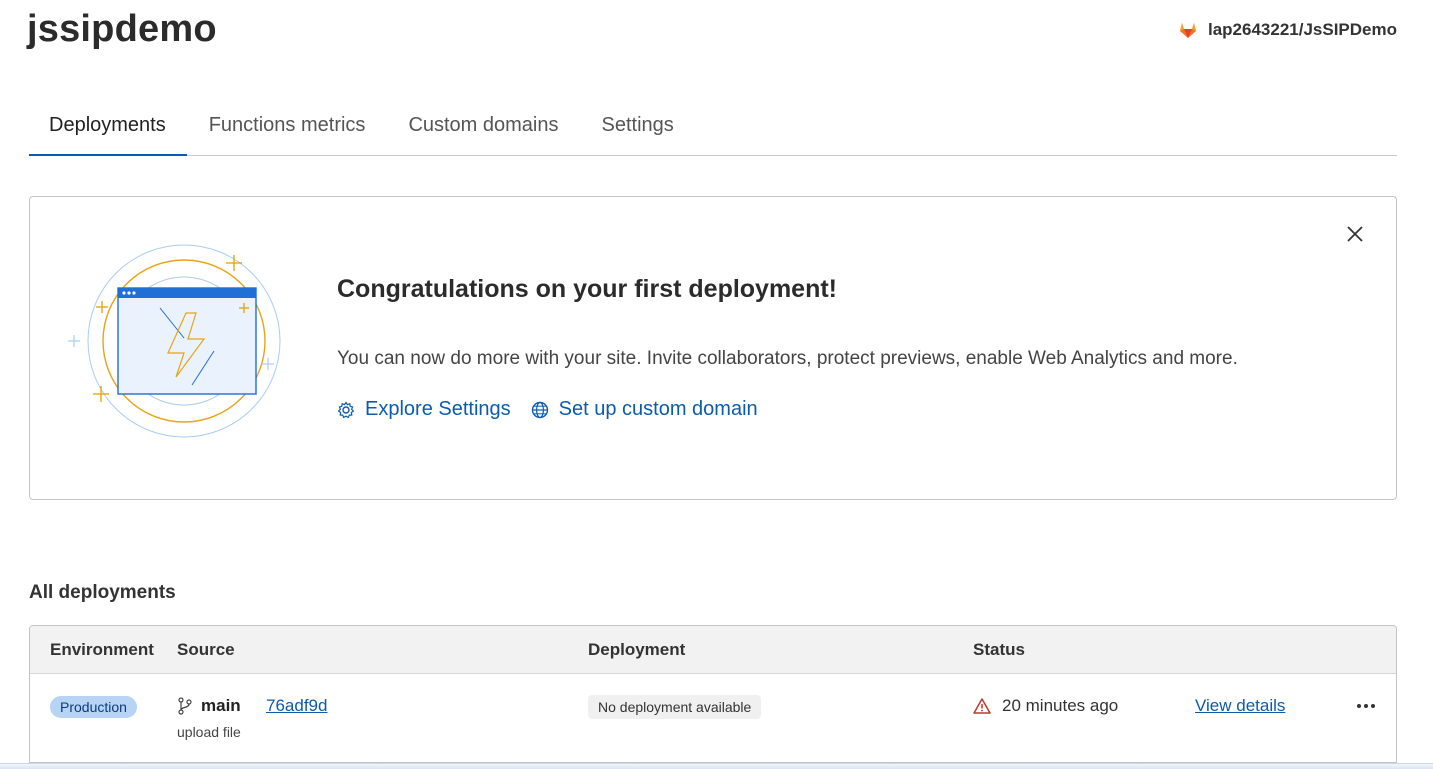 The height and width of the screenshot is (769, 1433). What do you see at coordinates (102, 649) in the screenshot?
I see `column-environment: Environment` at bounding box center [102, 649].